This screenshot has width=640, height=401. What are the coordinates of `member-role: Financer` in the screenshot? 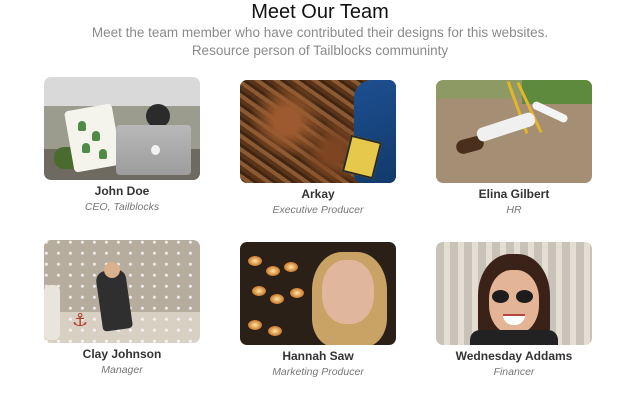 It's located at (514, 372).